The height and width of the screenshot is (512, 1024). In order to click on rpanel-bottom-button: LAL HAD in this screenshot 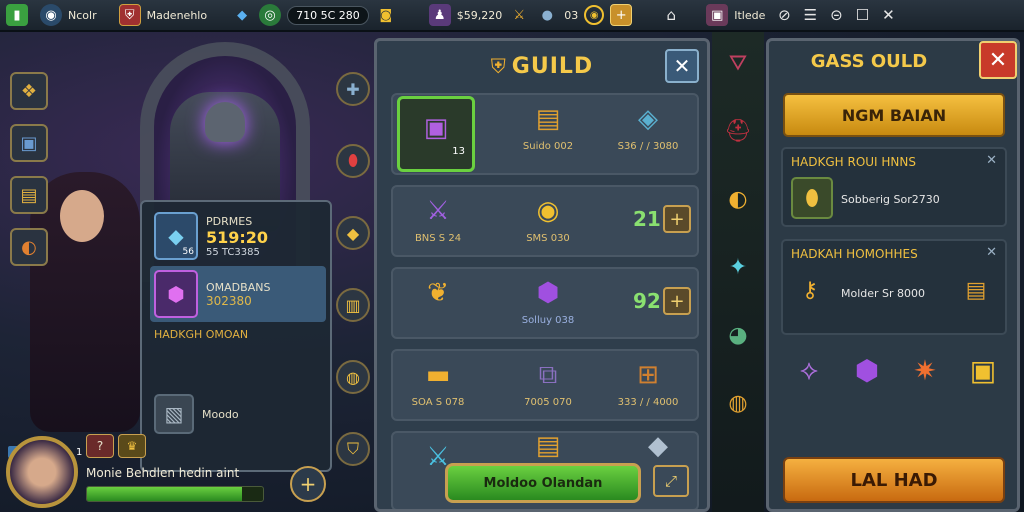, I will do `click(894, 480)`.